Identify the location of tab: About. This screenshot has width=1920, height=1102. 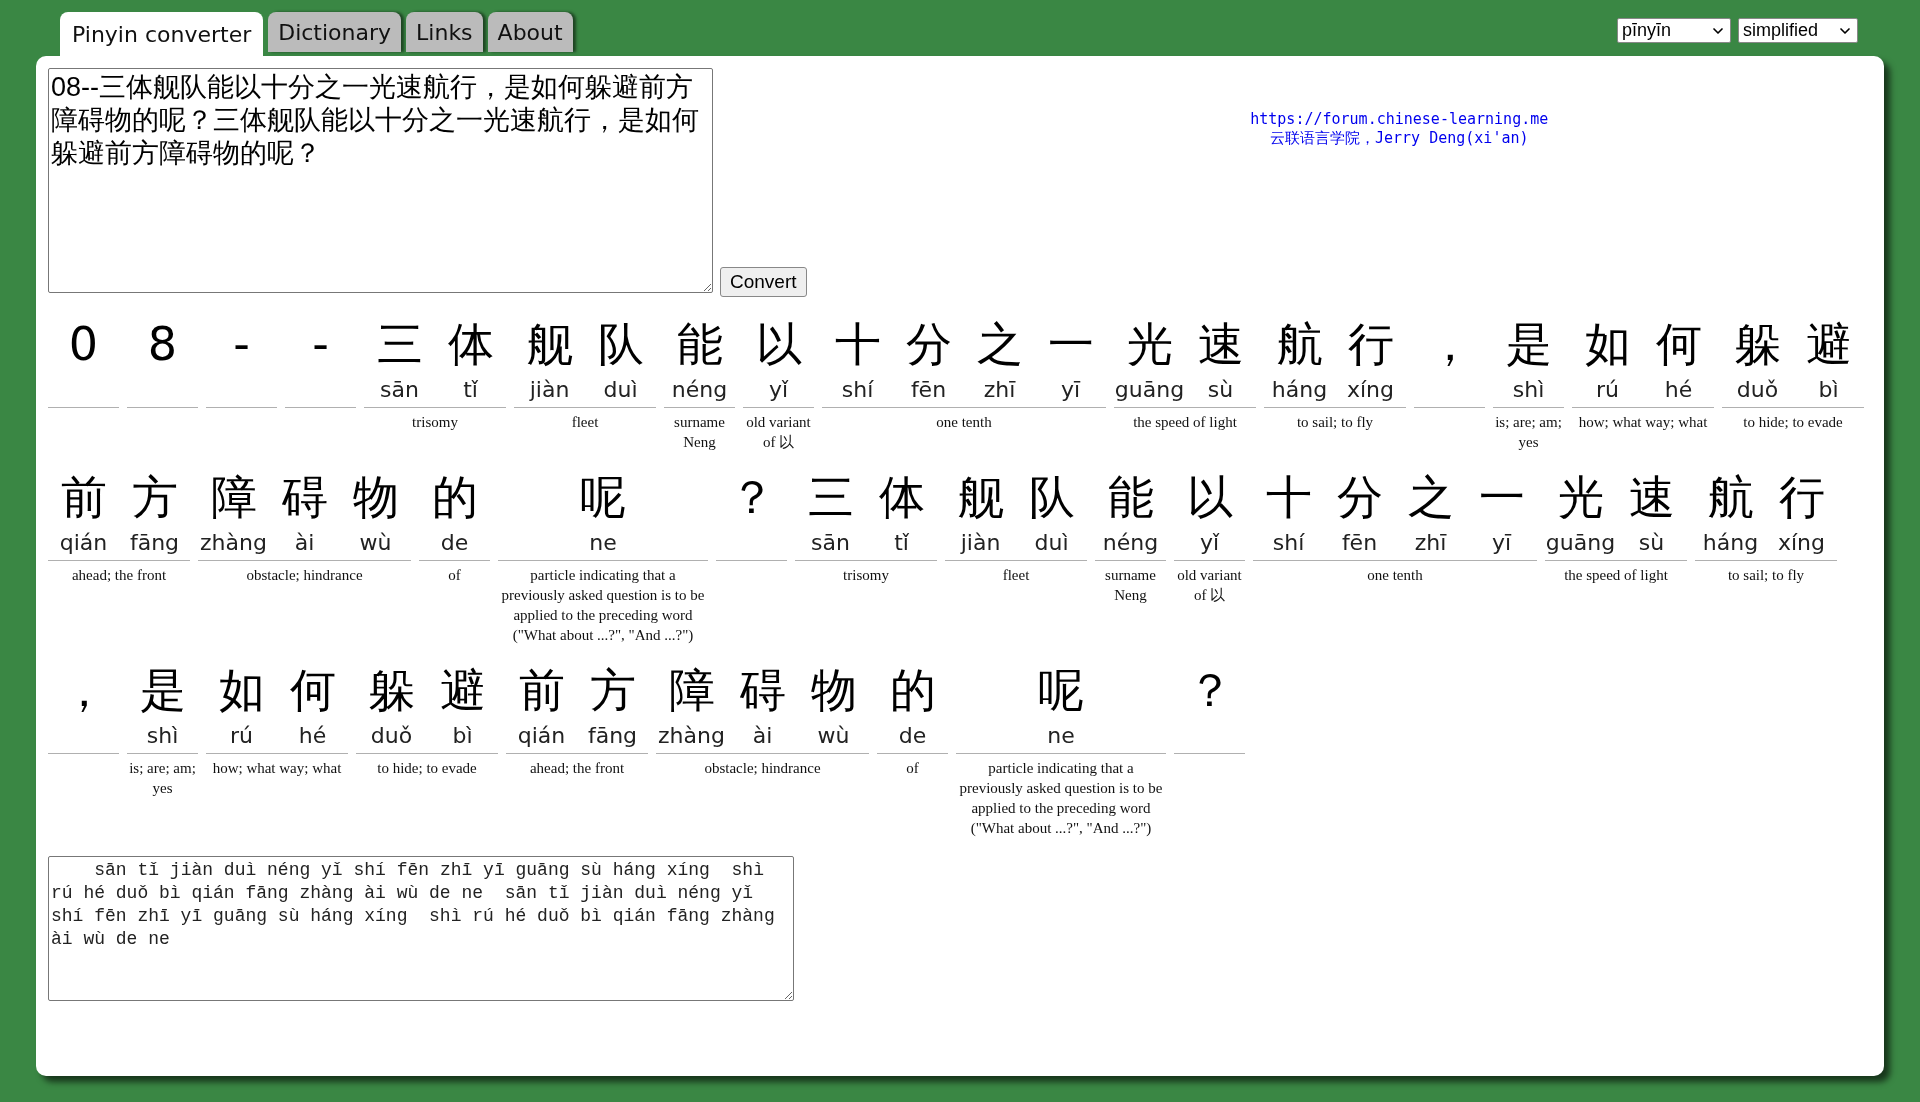
(530, 32).